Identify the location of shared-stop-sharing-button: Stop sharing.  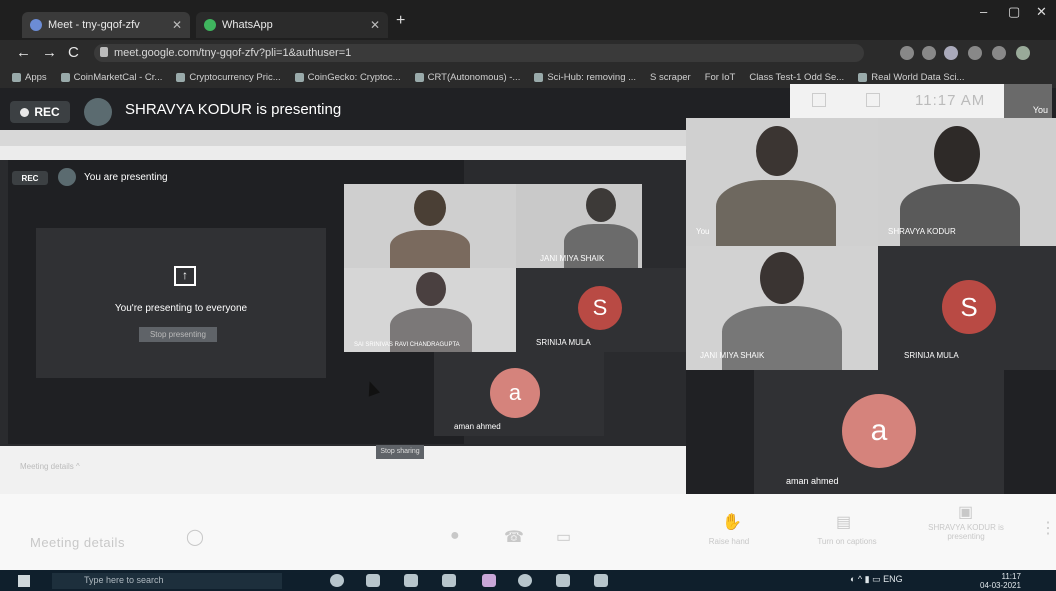
(400, 452).